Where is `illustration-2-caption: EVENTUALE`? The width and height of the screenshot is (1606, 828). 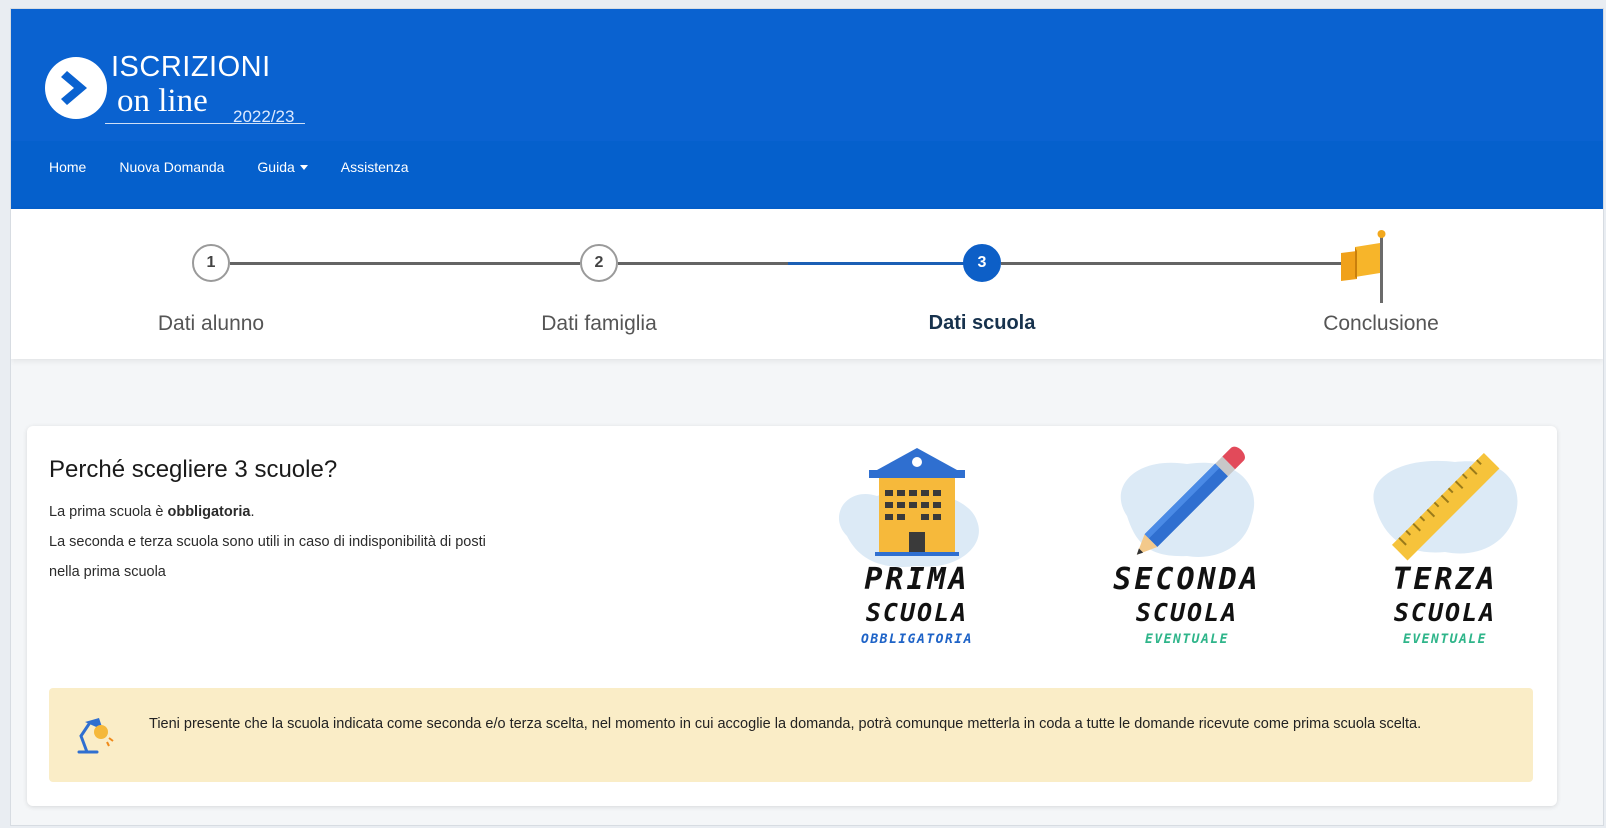
illustration-2-caption: EVENTUALE is located at coordinates (1187, 639).